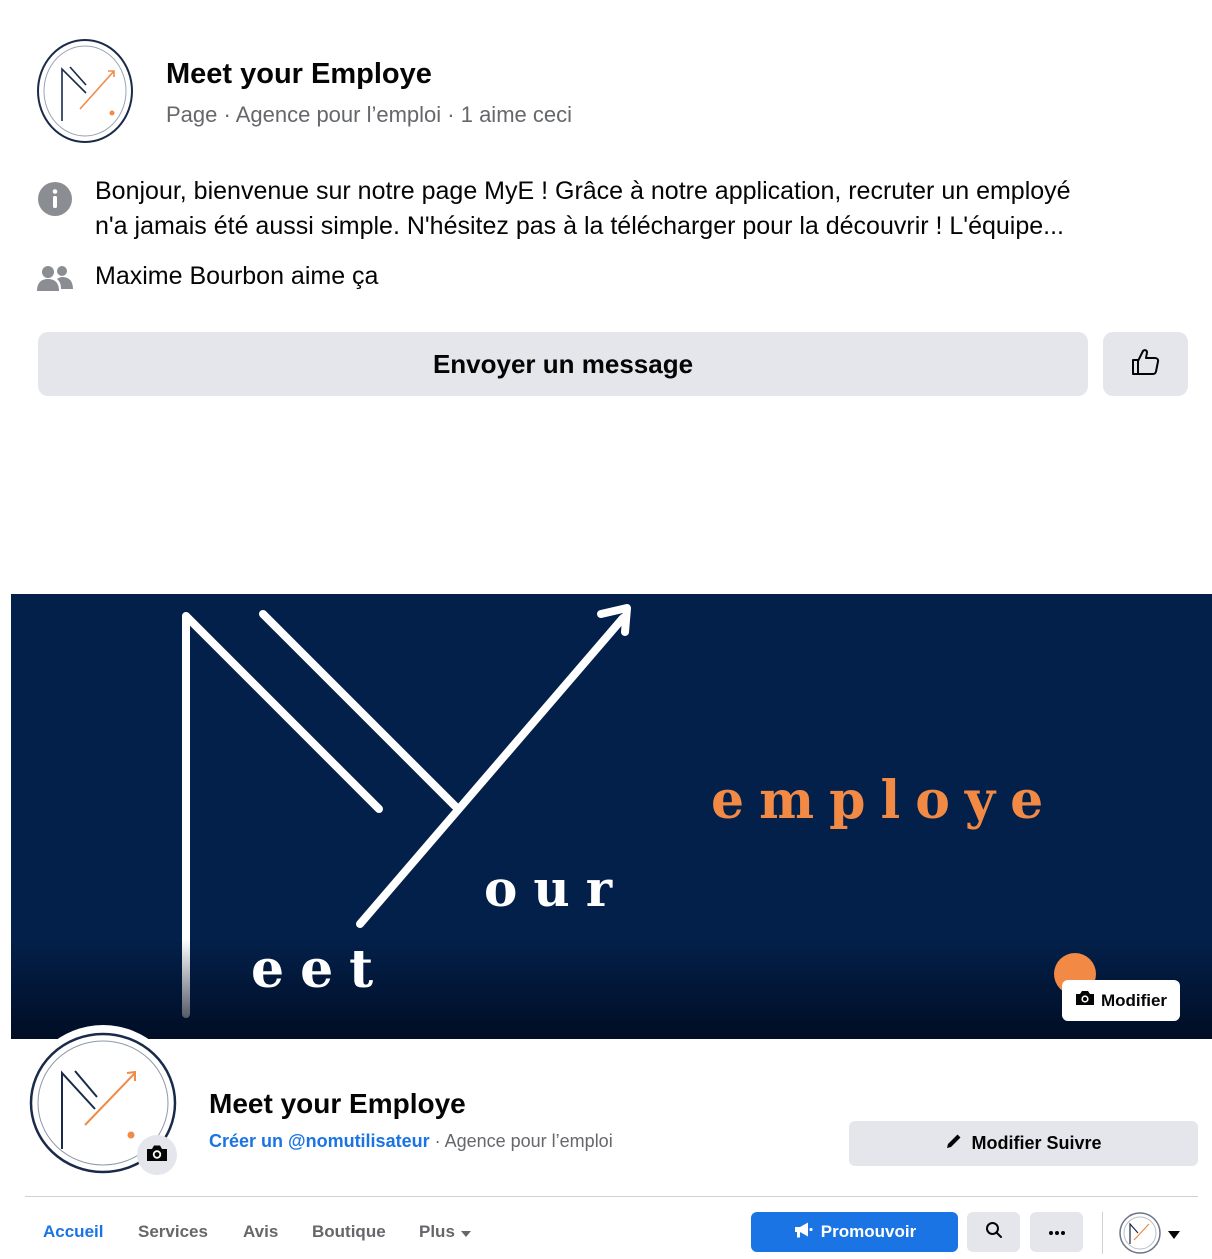 Image resolution: width=1212 pixels, height=1259 pixels. Describe the element at coordinates (1134, 1000) in the screenshot. I see `edit-cover-label: Modifier` at that location.